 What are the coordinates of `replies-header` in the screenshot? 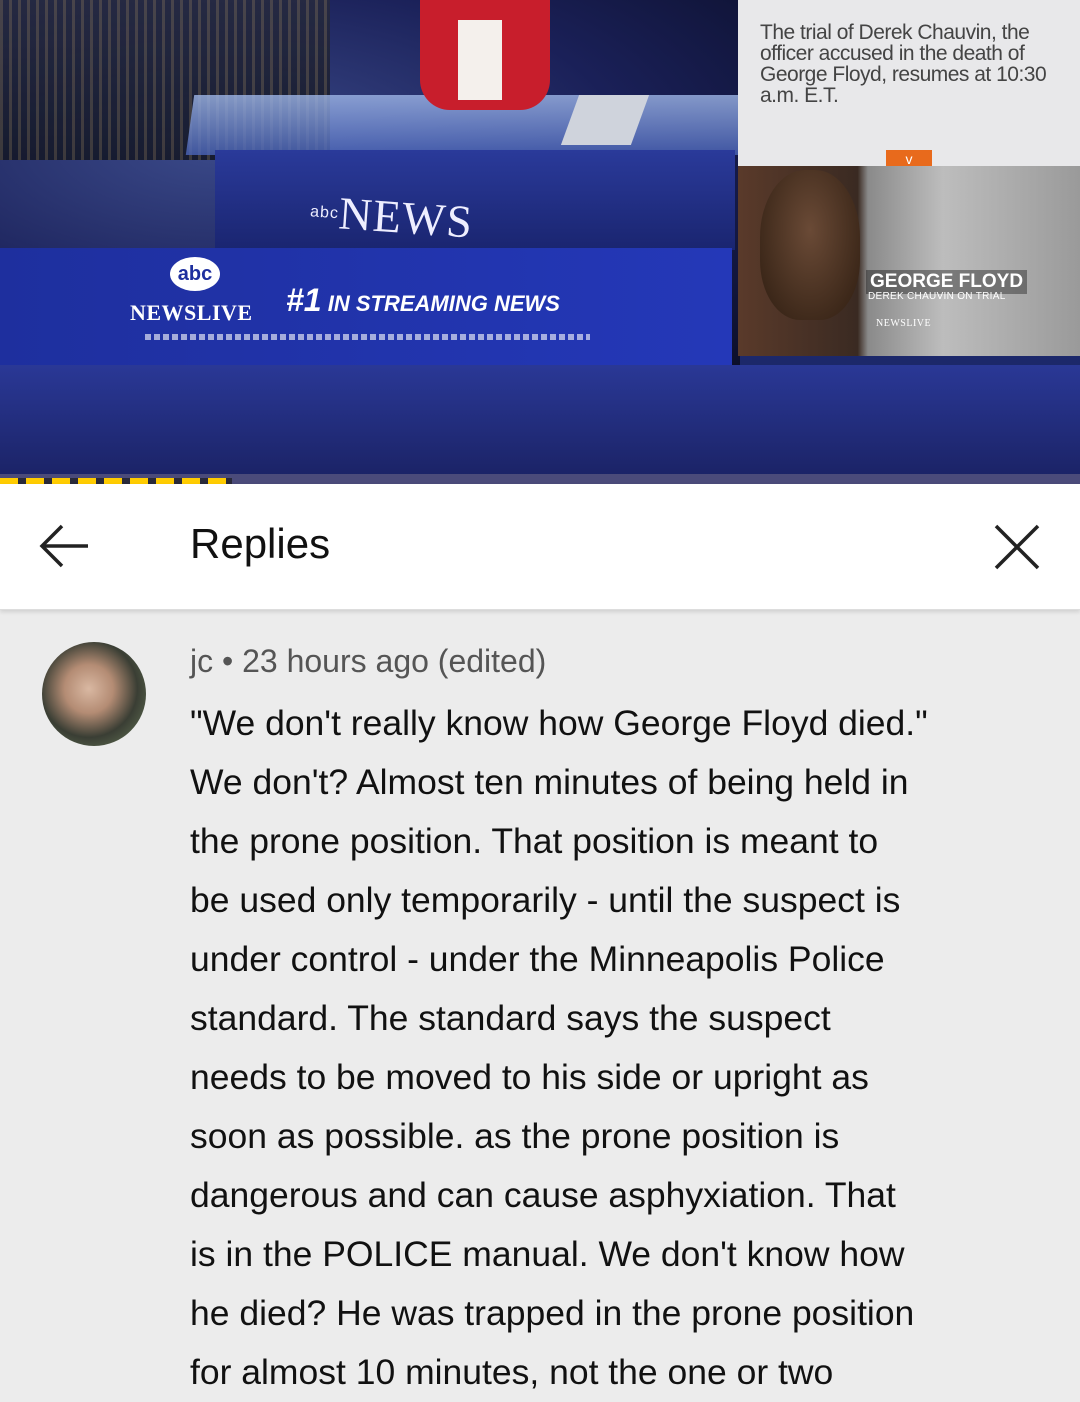 It's located at (540, 547).